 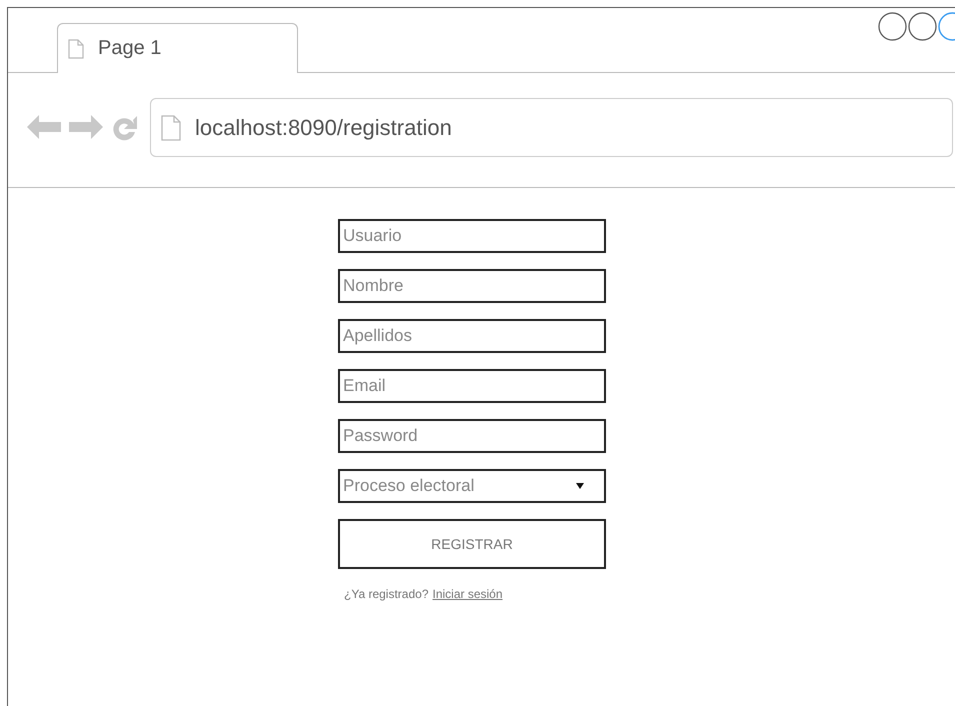 What do you see at coordinates (472, 286) in the screenshot?
I see `input-field: Nombre` at bounding box center [472, 286].